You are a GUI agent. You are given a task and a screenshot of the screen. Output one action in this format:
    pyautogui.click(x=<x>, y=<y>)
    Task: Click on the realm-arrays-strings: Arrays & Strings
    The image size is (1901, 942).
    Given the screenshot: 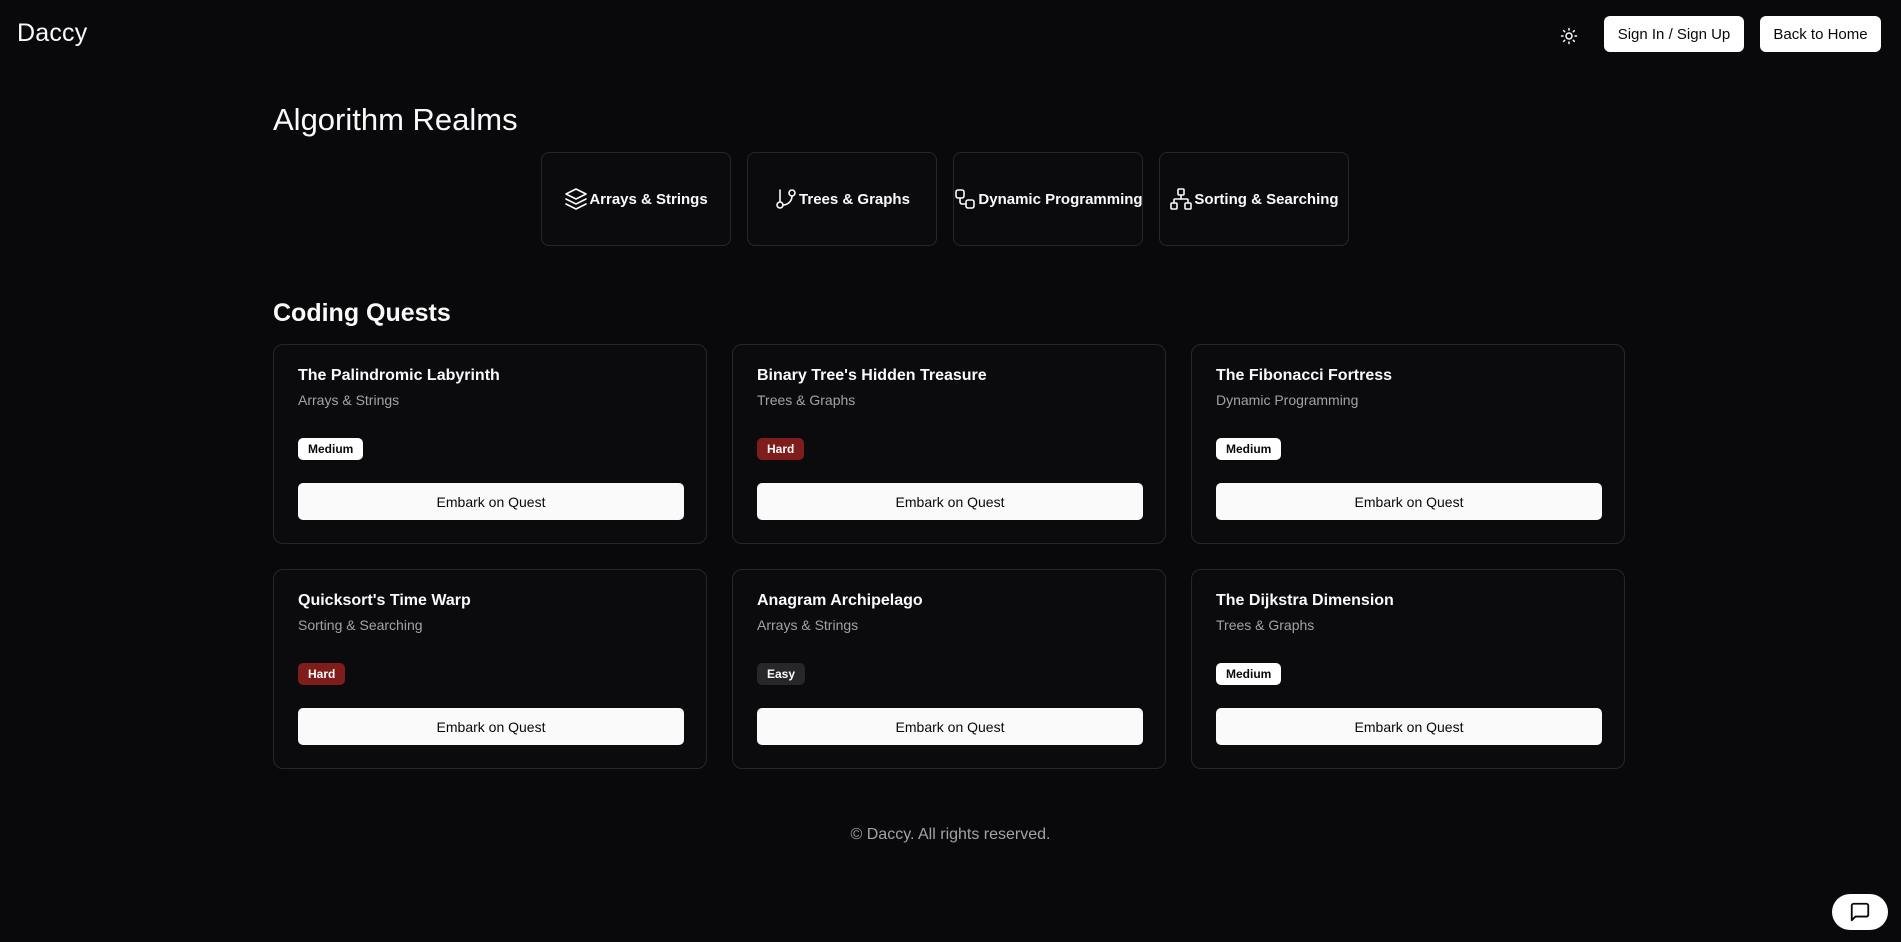 What is the action you would take?
    pyautogui.click(x=636, y=199)
    